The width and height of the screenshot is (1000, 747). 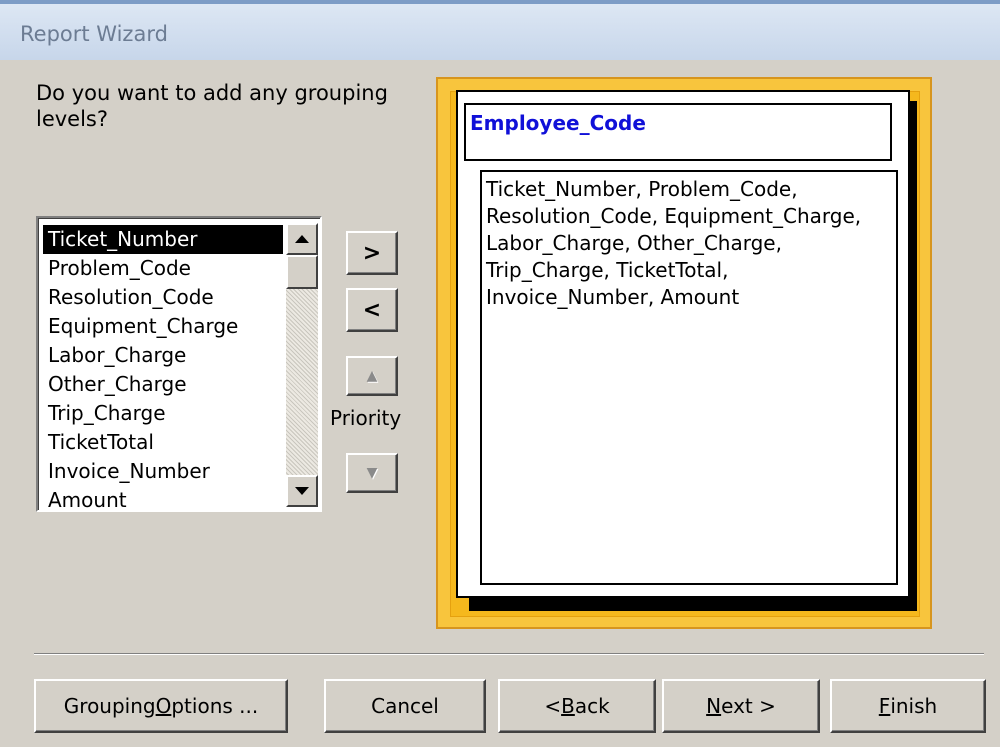 I want to click on vertical-scrollbar, so click(x=302, y=365).